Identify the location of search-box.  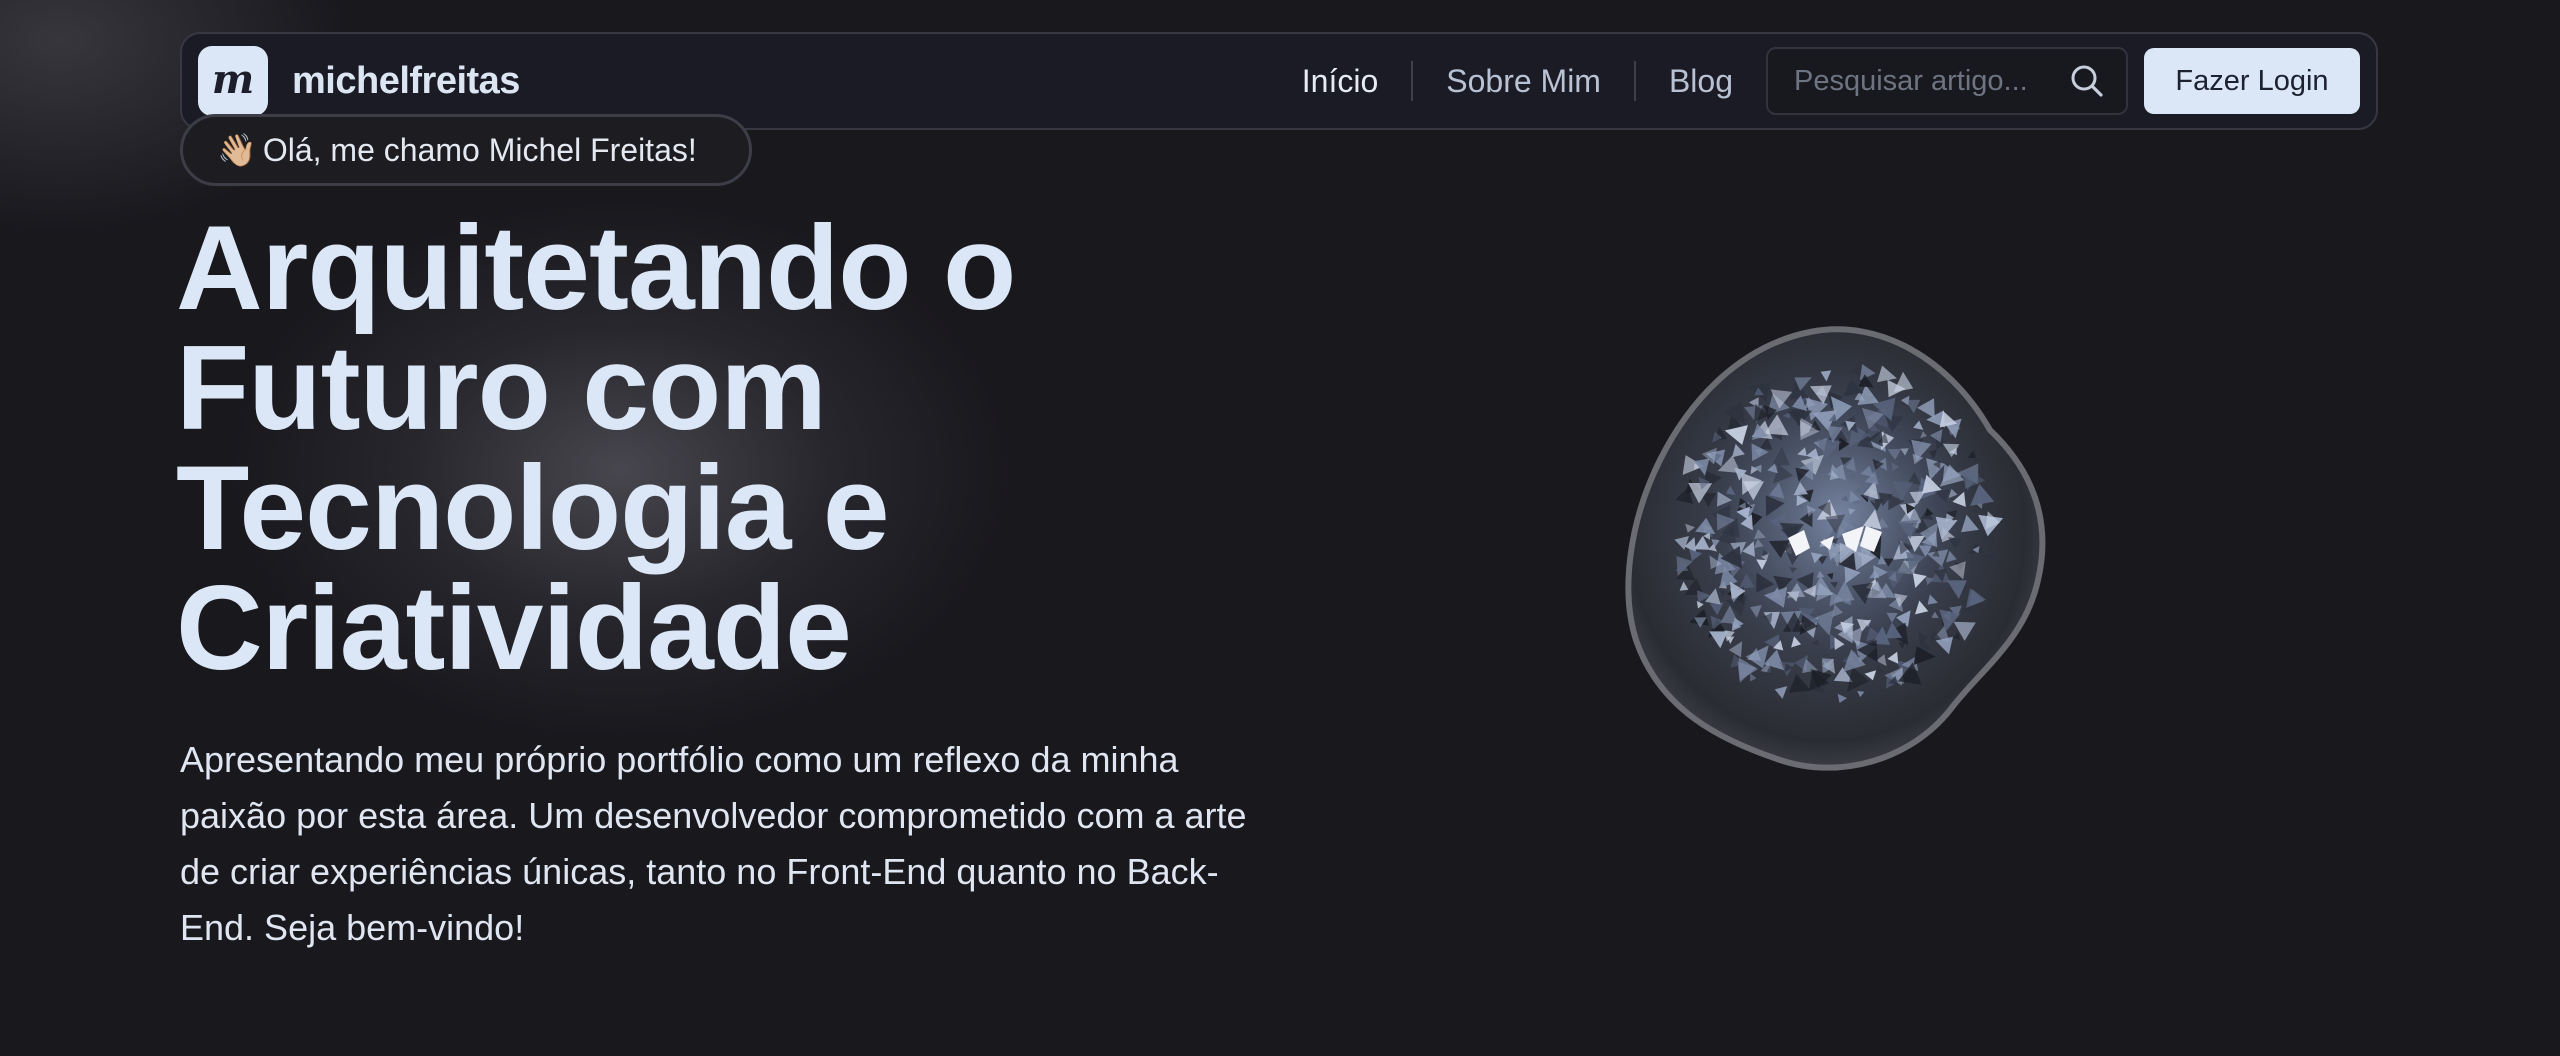
(1947, 81).